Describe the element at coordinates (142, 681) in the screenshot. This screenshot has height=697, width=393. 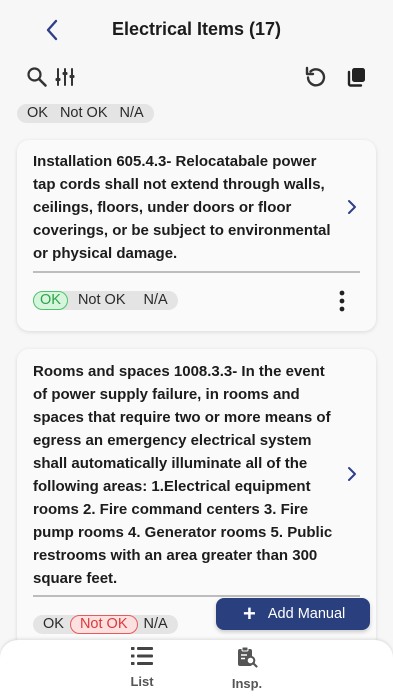
I see `nav-item-label: List` at that location.